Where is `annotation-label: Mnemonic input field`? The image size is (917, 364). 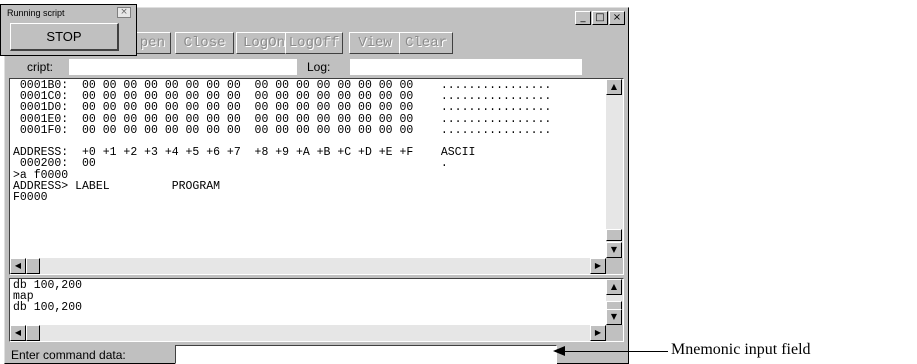
annotation-label: Mnemonic input field is located at coordinates (741, 349).